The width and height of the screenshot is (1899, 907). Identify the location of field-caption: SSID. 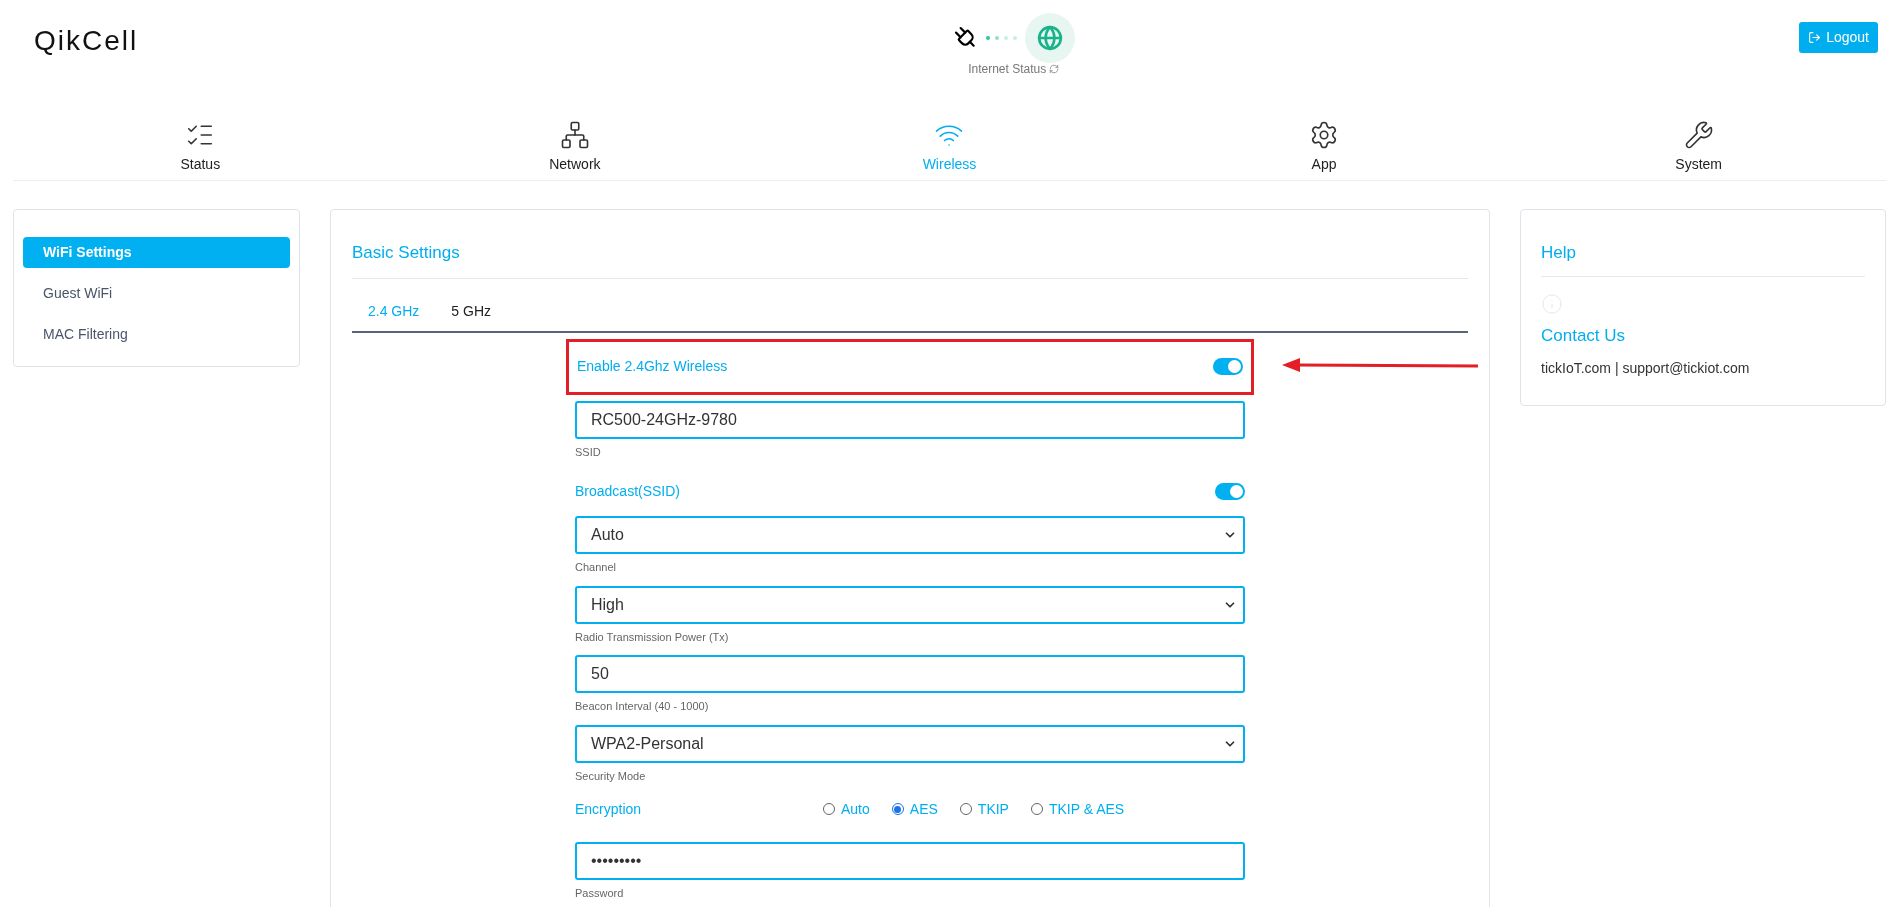
(588, 452).